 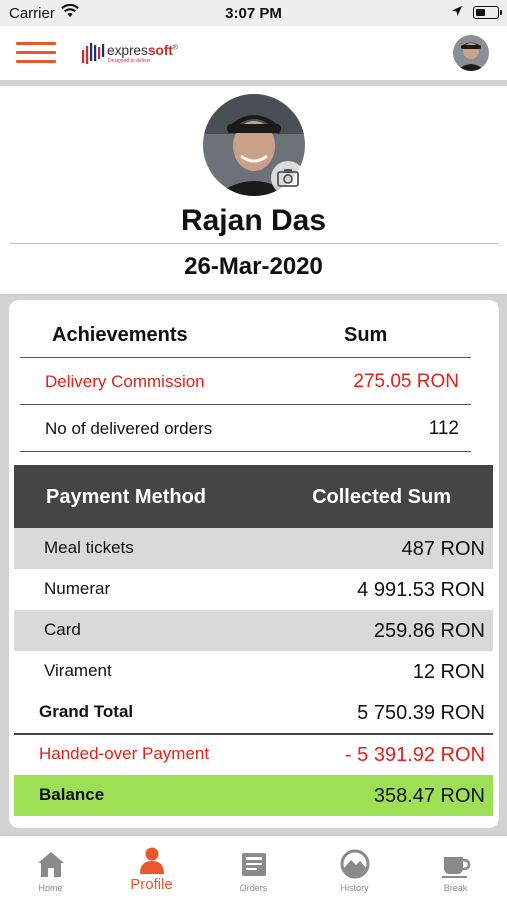 What do you see at coordinates (253, 795) in the screenshot?
I see `balance-row: Balance 358.47 RON` at bounding box center [253, 795].